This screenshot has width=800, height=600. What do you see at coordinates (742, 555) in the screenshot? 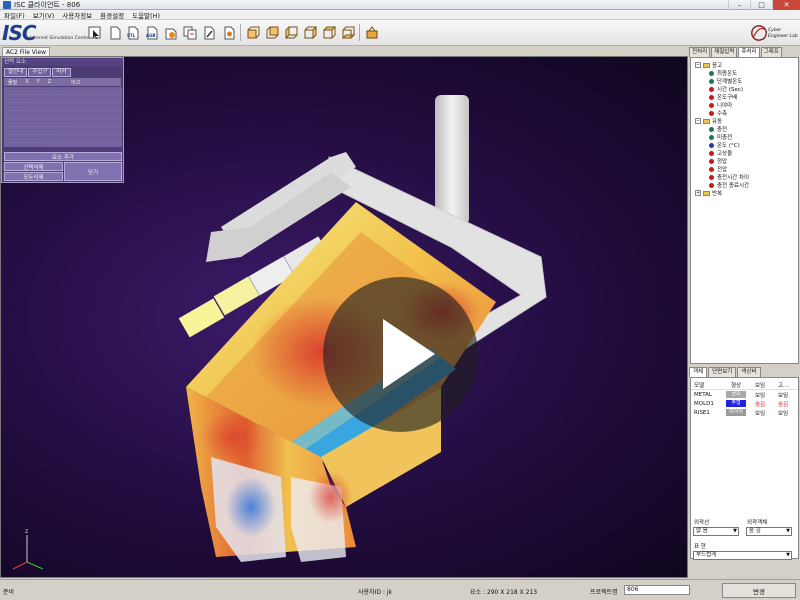
I see `render-mode-select: 부드럽게 ▼` at bounding box center [742, 555].